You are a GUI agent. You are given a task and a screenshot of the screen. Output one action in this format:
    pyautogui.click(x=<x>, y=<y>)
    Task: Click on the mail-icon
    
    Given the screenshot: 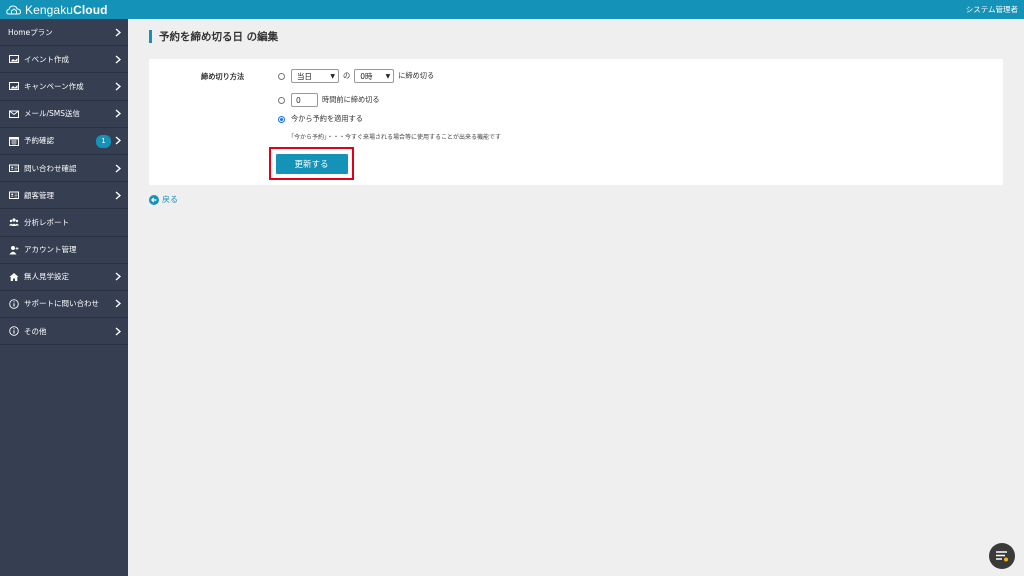 What is the action you would take?
    pyautogui.click(x=13, y=113)
    